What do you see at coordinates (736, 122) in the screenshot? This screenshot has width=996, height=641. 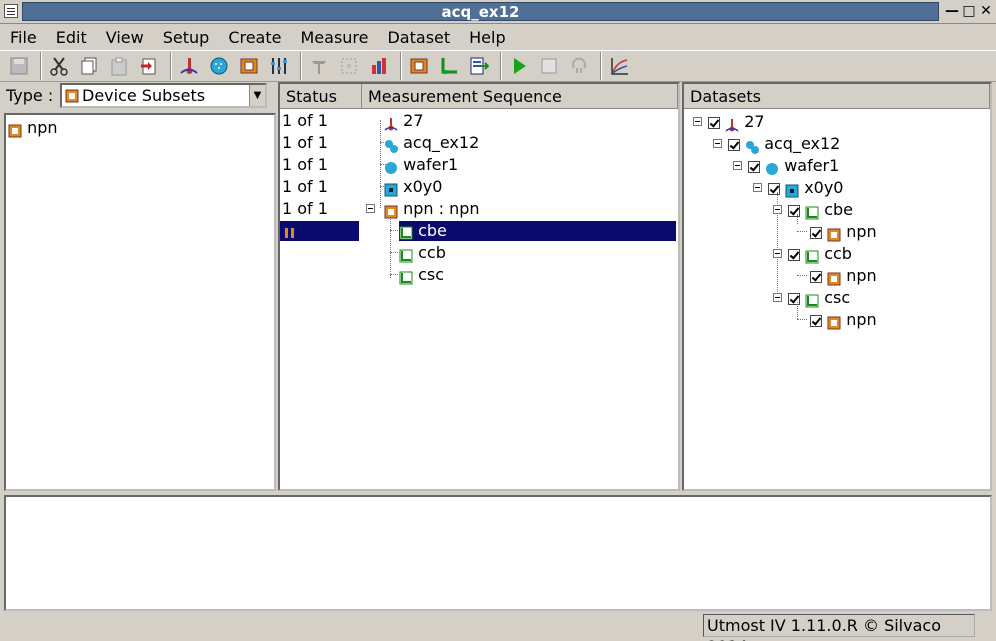 I see `dataset-node: 27` at bounding box center [736, 122].